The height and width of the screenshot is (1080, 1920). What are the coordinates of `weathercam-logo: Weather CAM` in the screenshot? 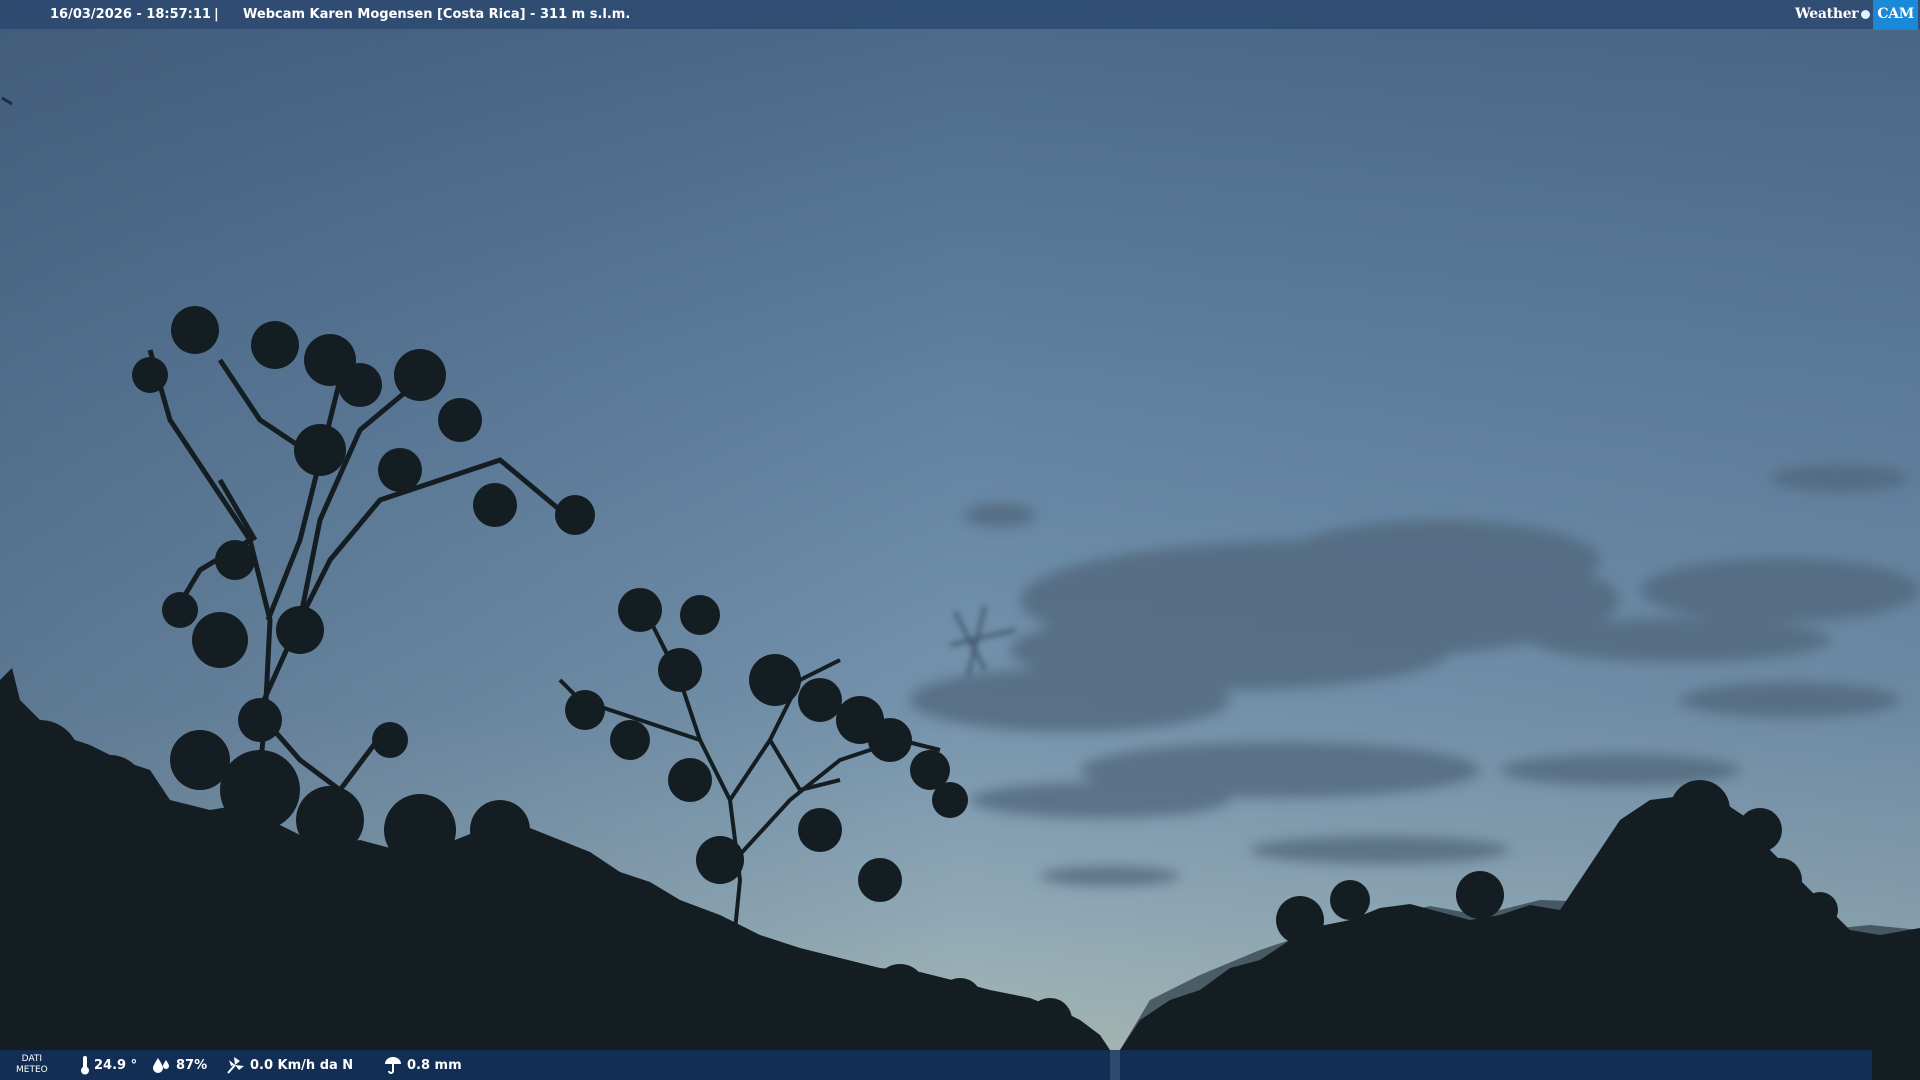 It's located at (1856, 15).